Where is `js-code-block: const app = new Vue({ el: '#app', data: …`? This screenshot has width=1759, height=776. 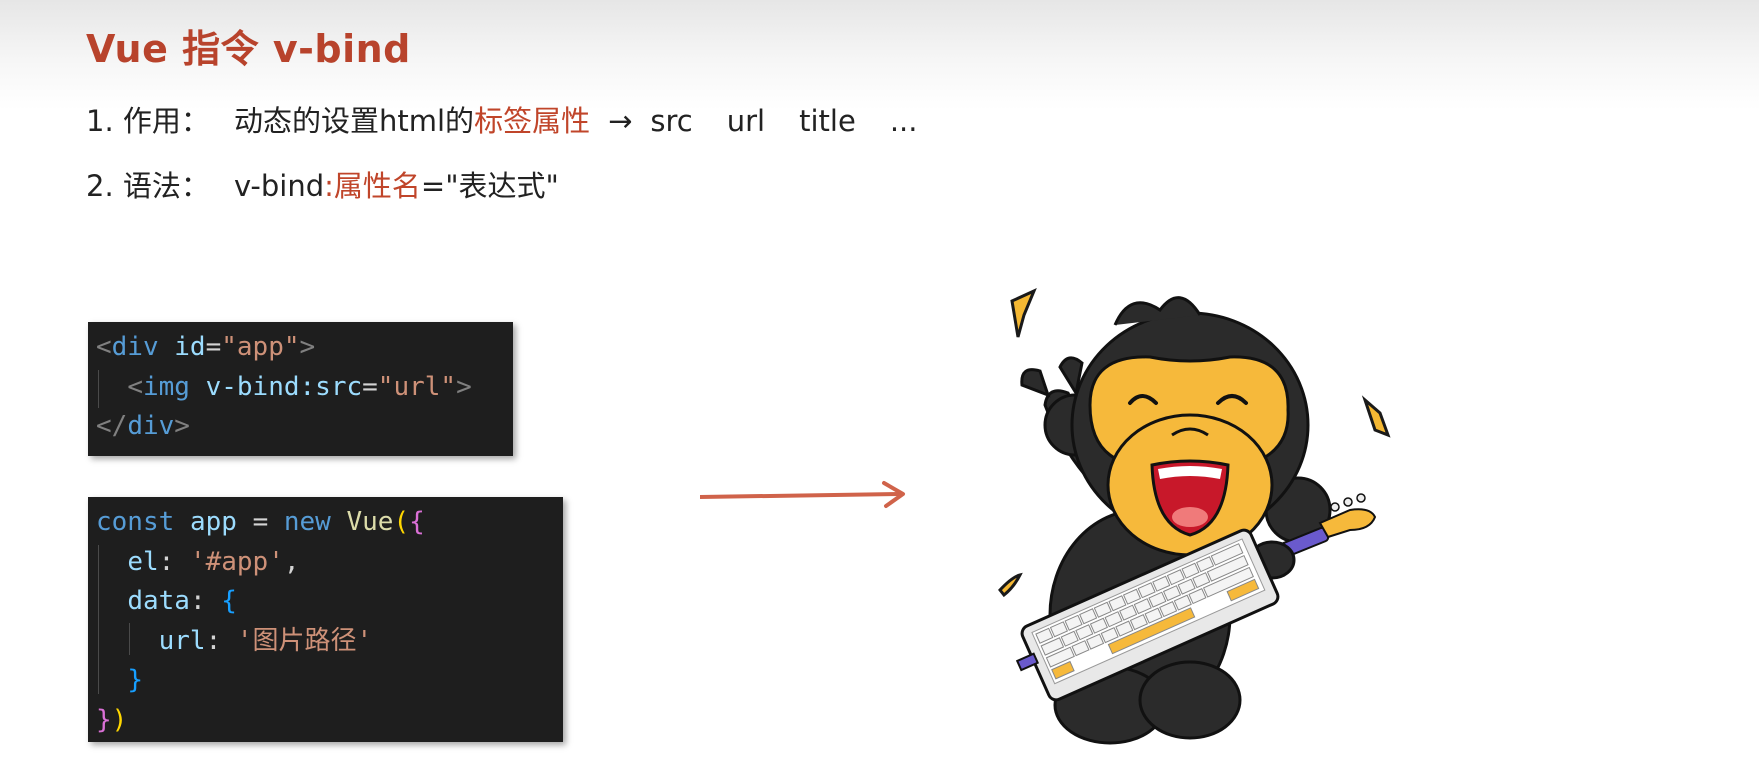
js-code-block: const app = new Vue({ el: '#app', data: … is located at coordinates (325, 619).